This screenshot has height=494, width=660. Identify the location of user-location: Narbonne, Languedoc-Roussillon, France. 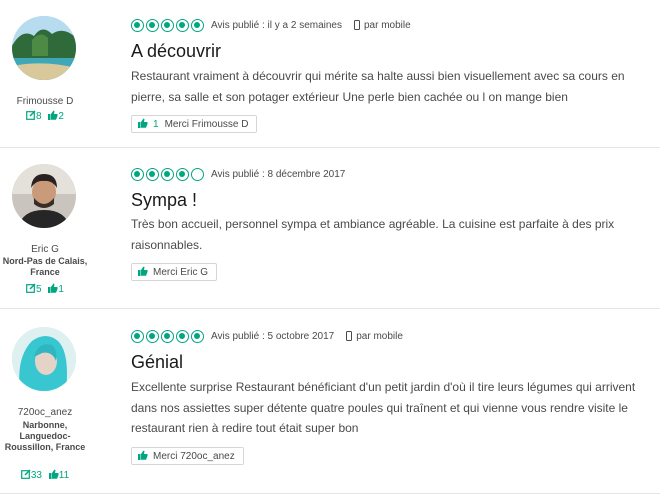
(45, 436).